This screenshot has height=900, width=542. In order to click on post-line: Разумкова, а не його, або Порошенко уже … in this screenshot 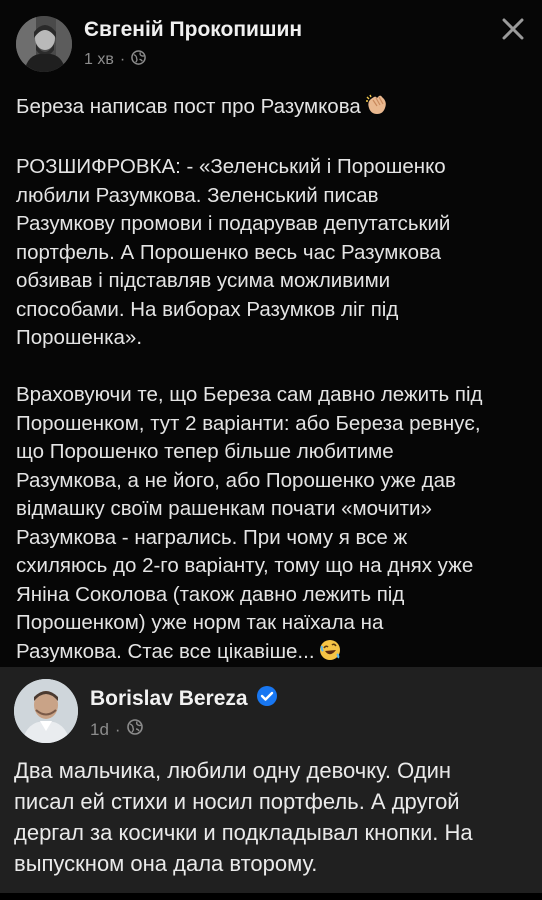, I will do `click(236, 480)`.